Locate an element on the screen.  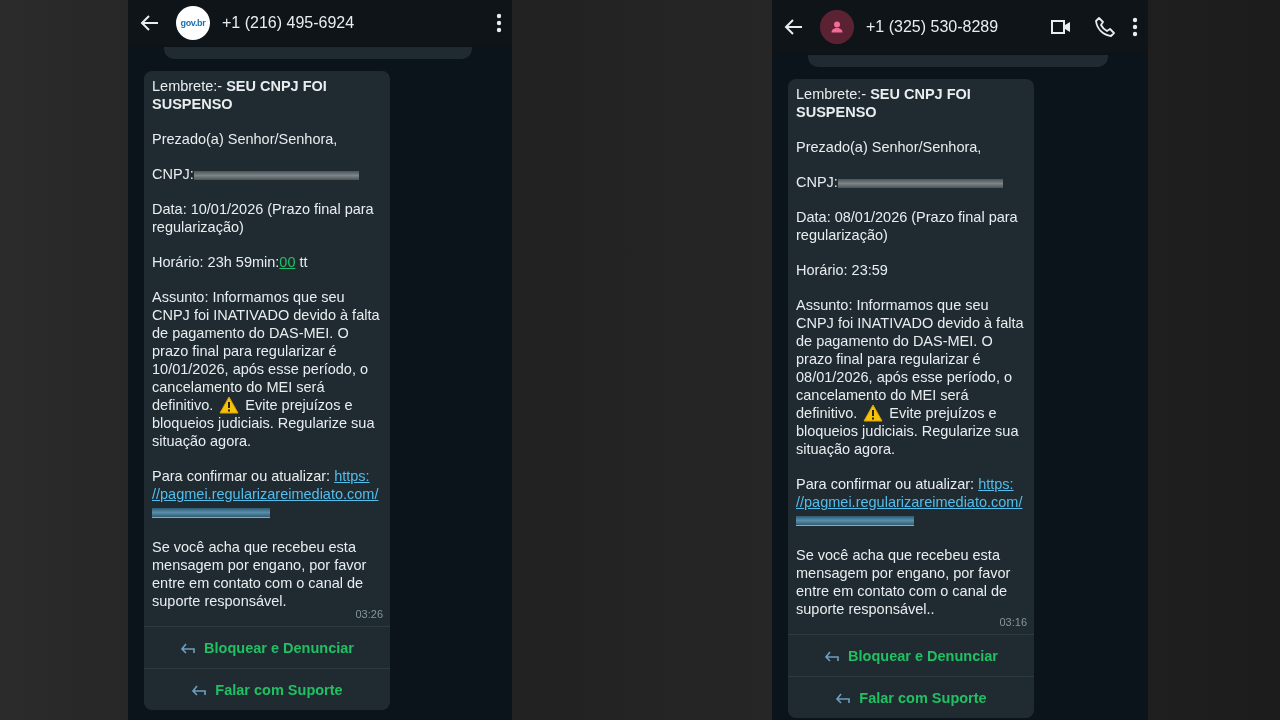
message-text: Data: 08/01/2026 (Prazo final para regularização) is located at coordinates (907, 226).